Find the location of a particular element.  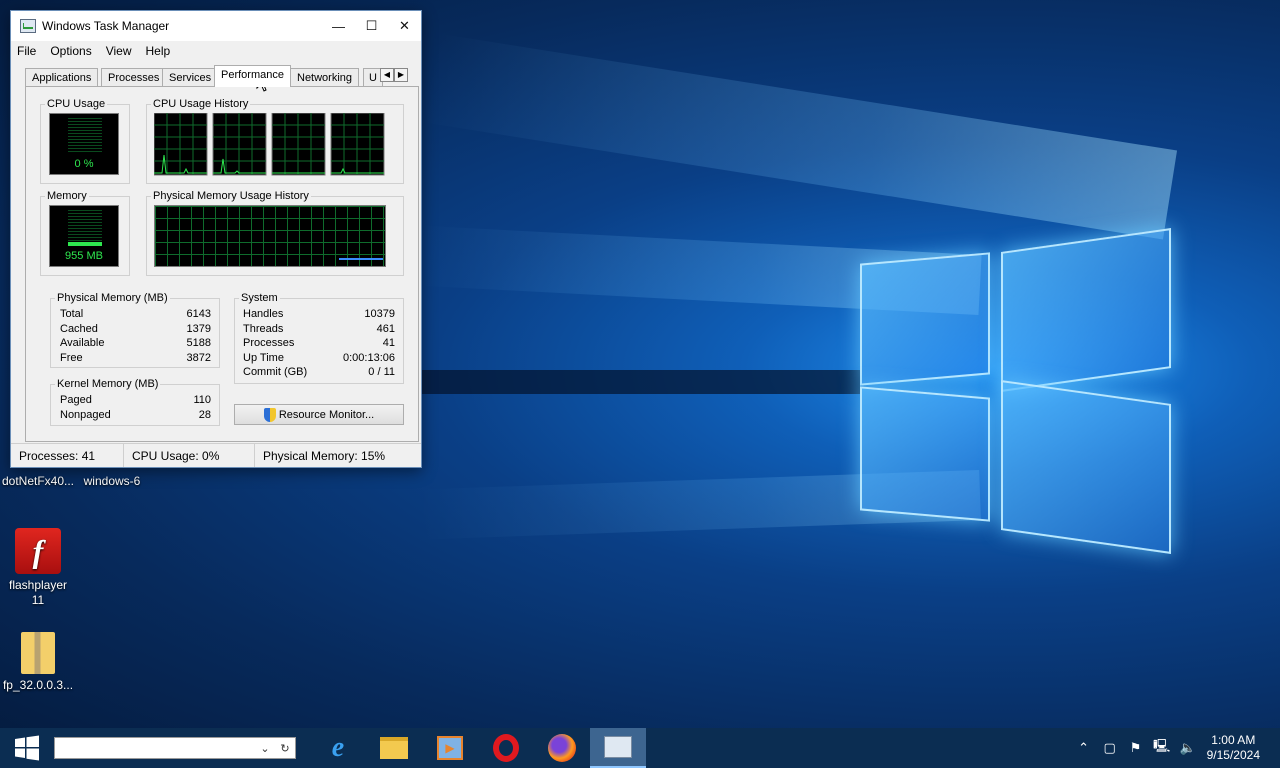

firefox-icon is located at coordinates (562, 748).